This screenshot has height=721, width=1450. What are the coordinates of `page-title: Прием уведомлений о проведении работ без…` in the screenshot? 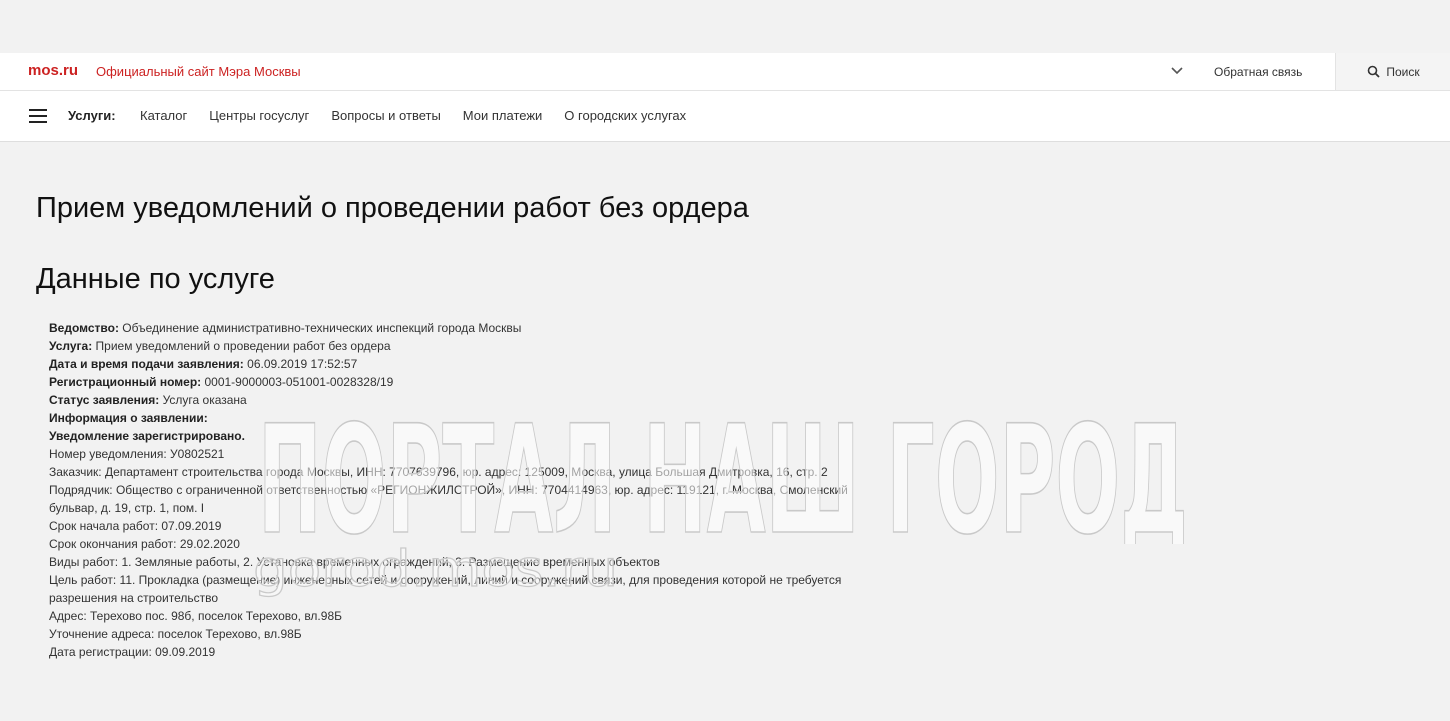 It's located at (392, 208).